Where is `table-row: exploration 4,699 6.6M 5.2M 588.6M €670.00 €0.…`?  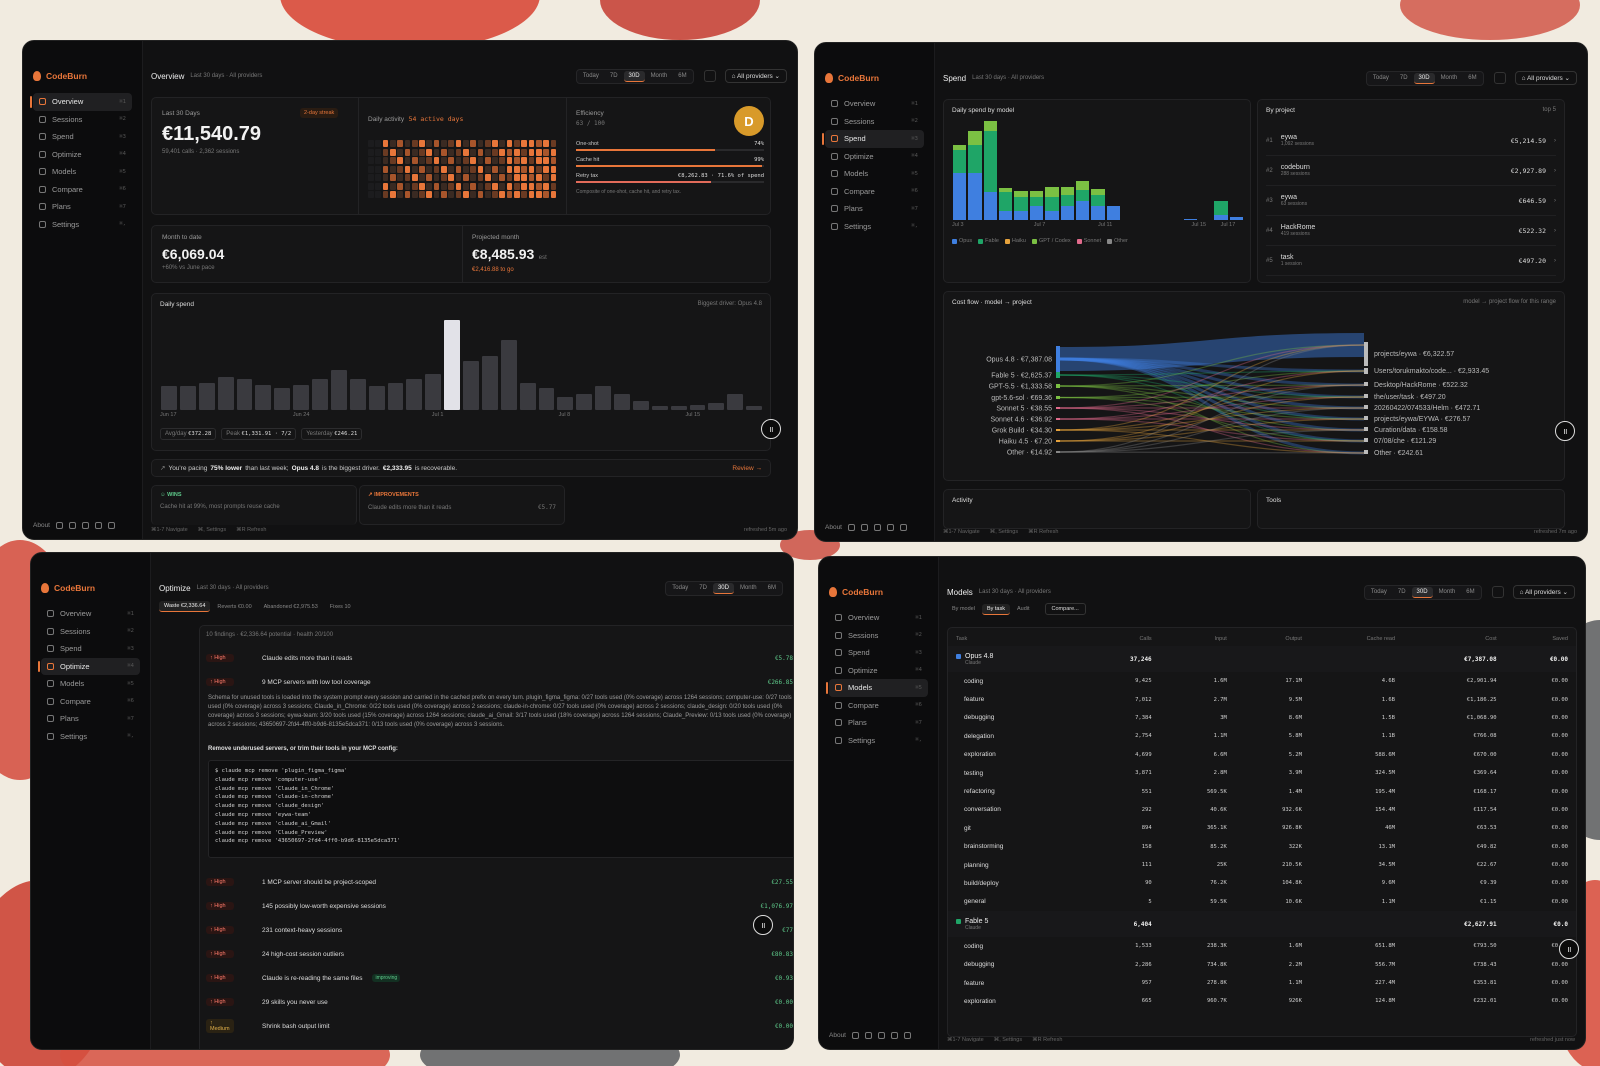 table-row: exploration 4,699 6.6M 5.2M 588.6M €670.00 €0.… is located at coordinates (1262, 755).